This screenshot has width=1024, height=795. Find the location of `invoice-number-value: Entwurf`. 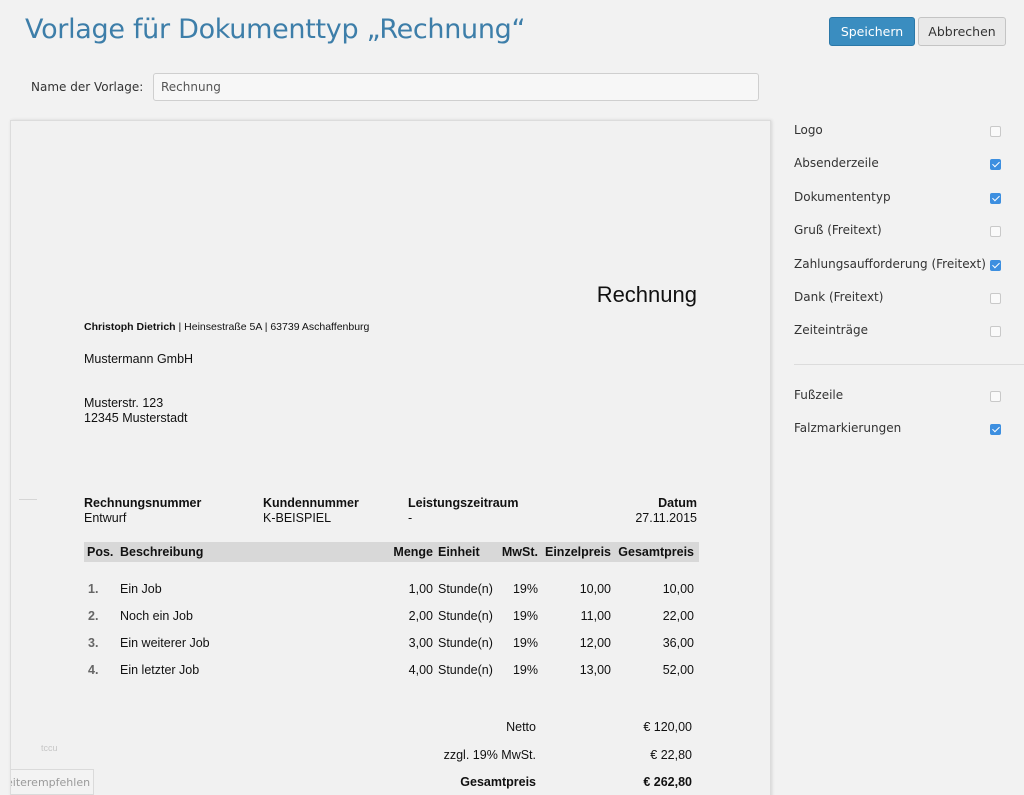

invoice-number-value: Entwurf is located at coordinates (105, 518).